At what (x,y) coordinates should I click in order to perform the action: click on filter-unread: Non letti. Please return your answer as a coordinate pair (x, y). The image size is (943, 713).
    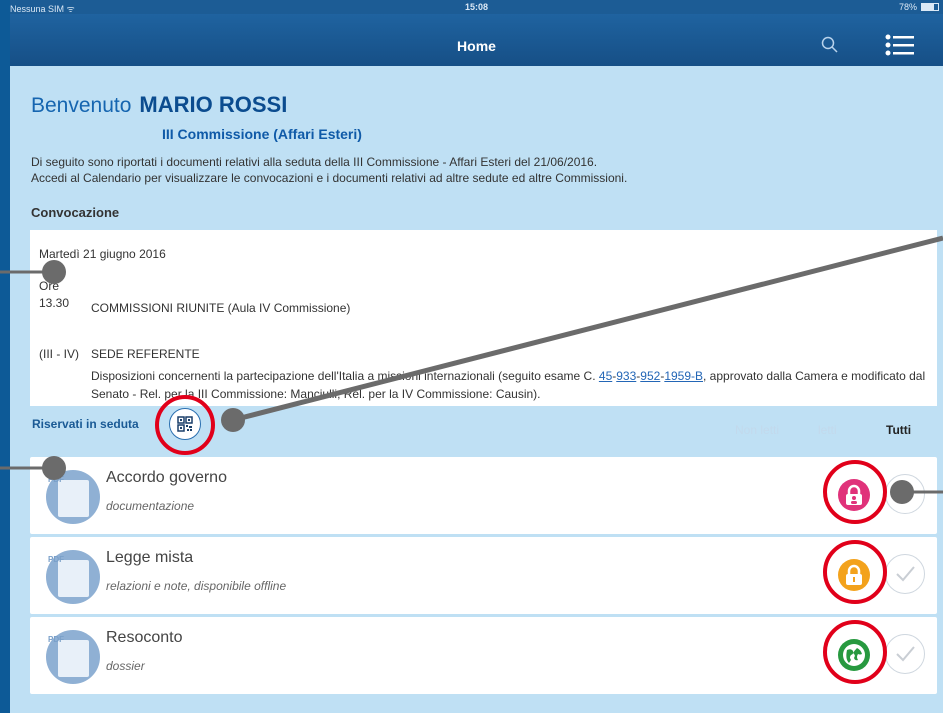
    Looking at the image, I should click on (757, 430).